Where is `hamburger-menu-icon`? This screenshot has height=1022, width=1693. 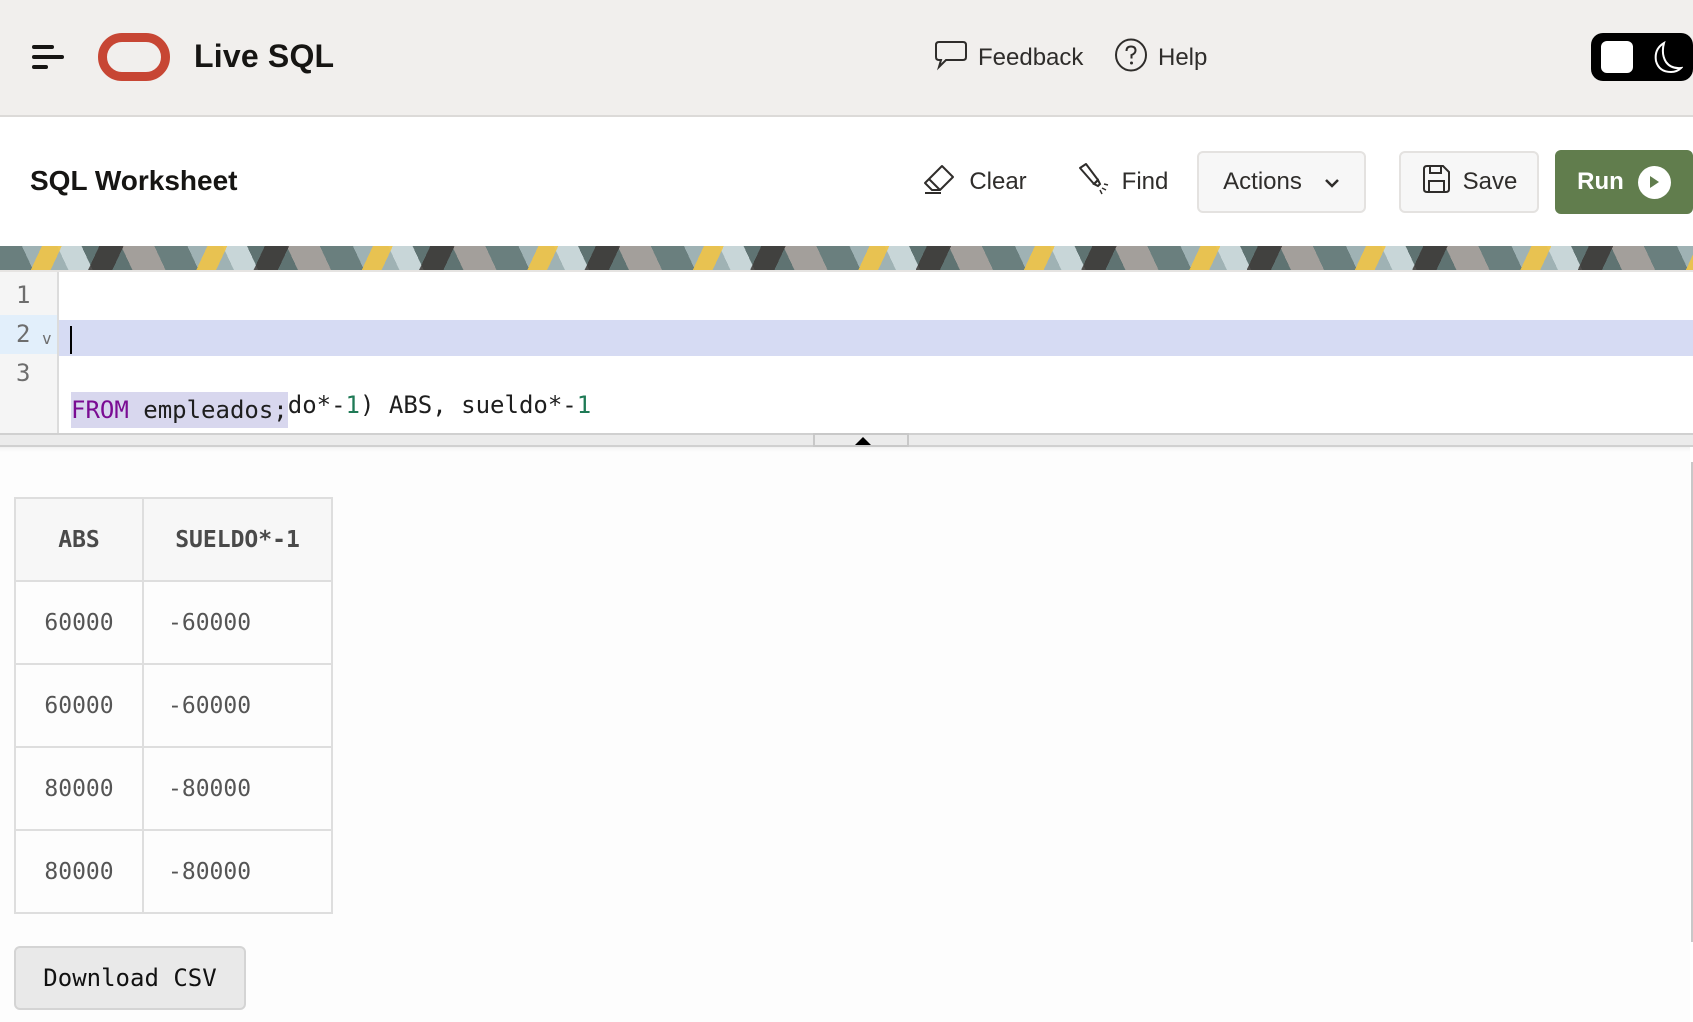
hamburger-menu-icon is located at coordinates (48, 57).